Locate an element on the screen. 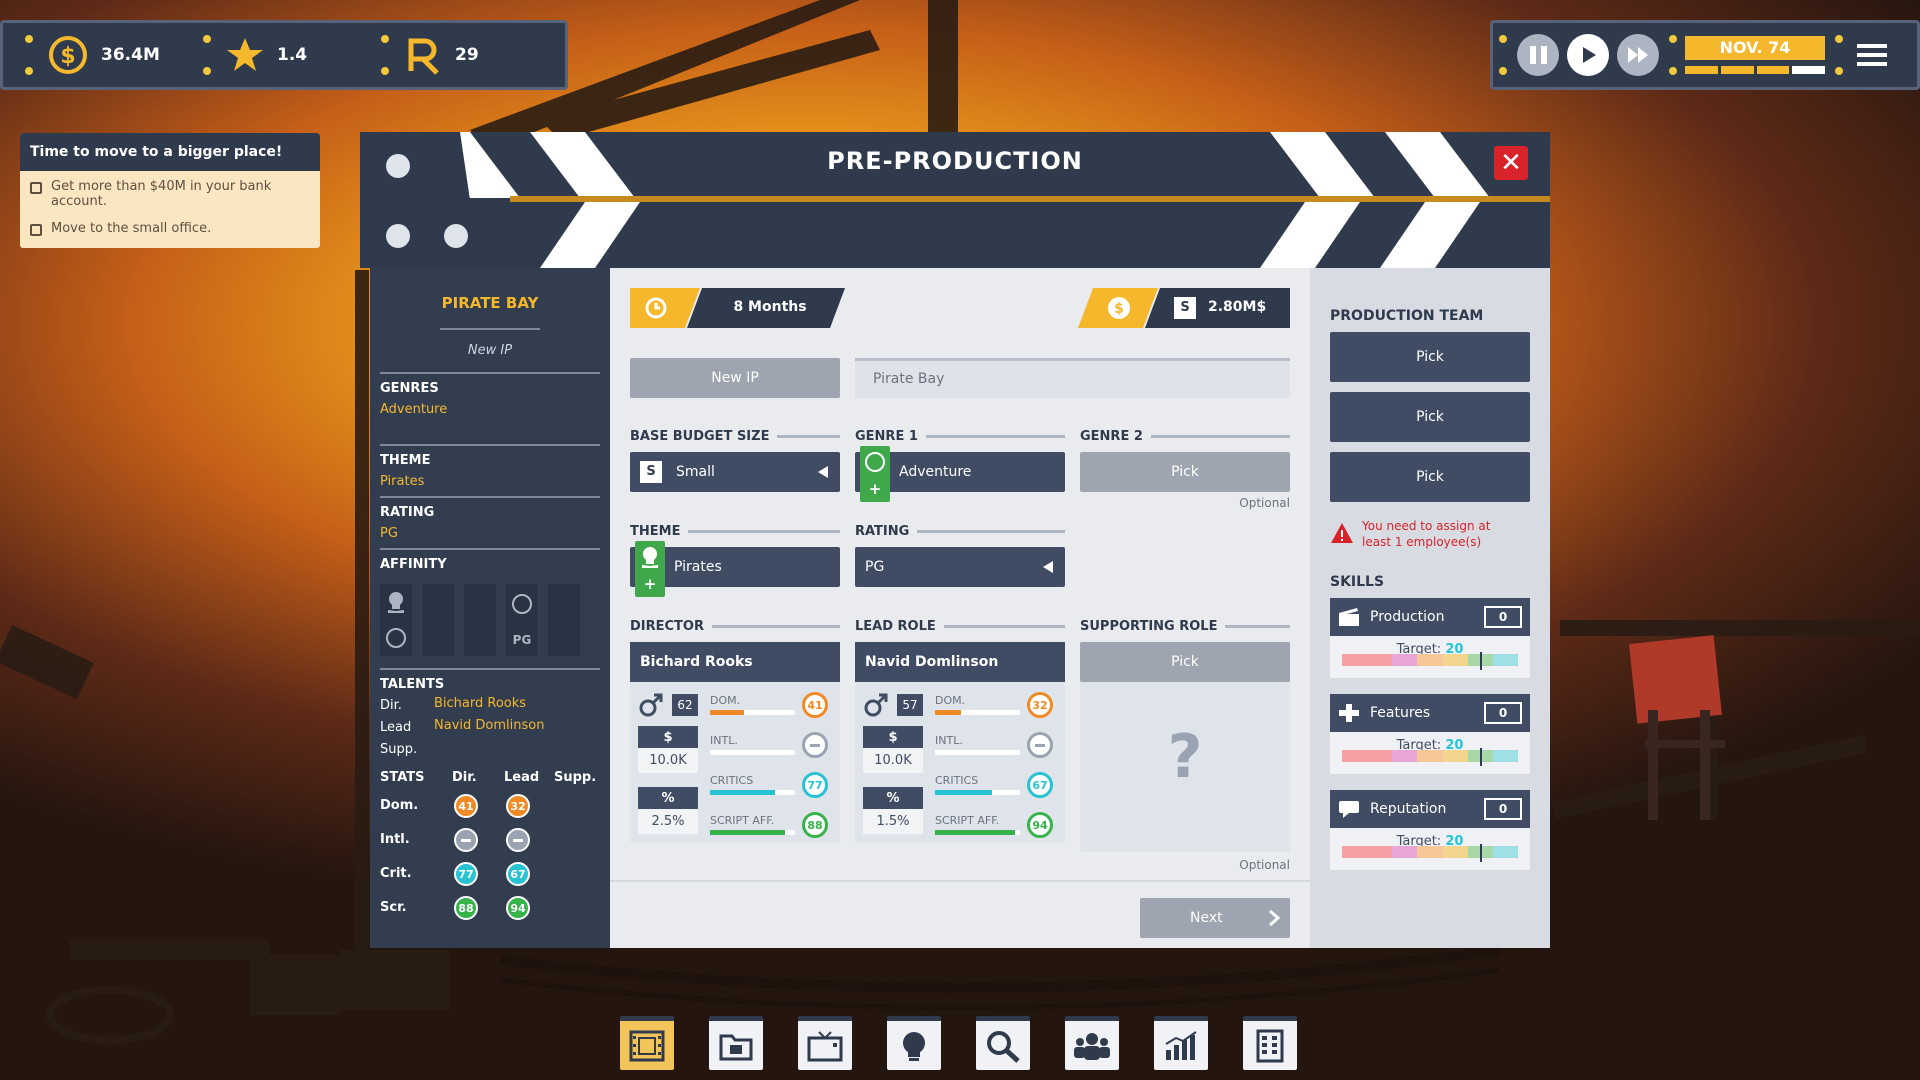 This screenshot has height=1080, width=1920. tv-icon is located at coordinates (825, 1045).